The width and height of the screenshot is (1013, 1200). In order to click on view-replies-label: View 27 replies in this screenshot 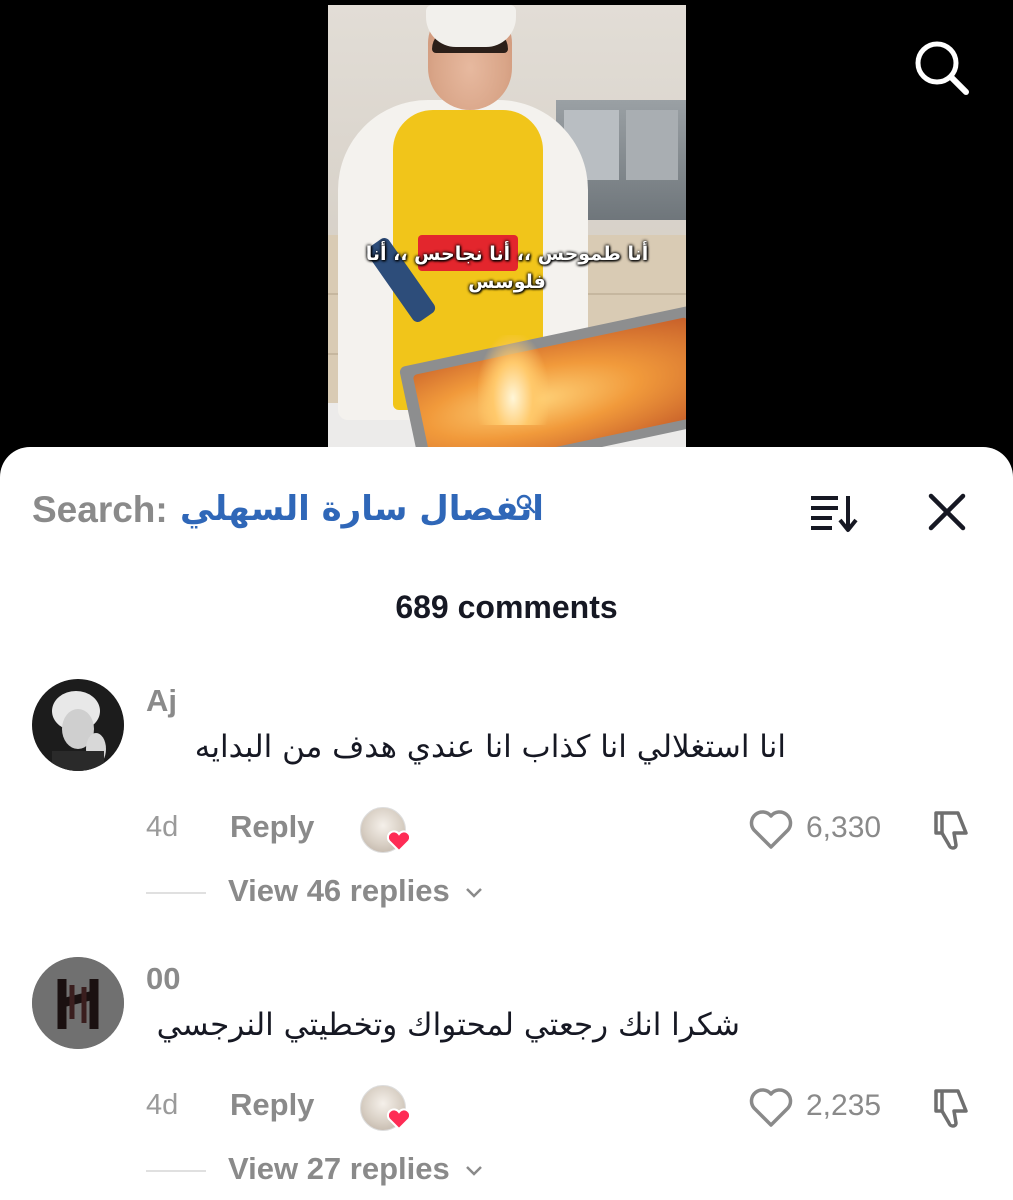, I will do `click(339, 1168)`.